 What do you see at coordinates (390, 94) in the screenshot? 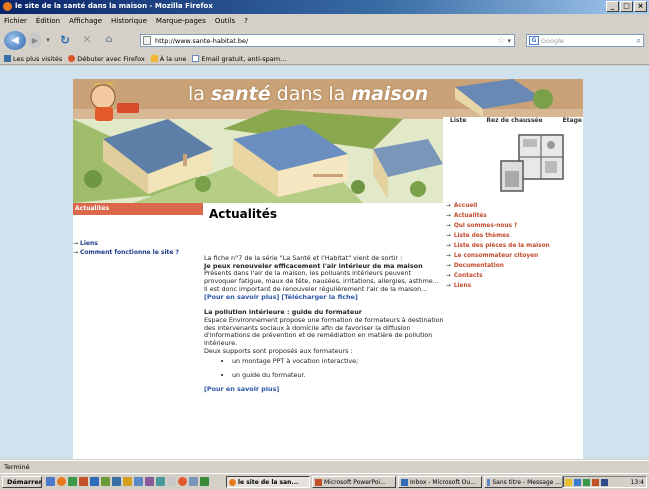
I see `banner-title-part: maison` at bounding box center [390, 94].